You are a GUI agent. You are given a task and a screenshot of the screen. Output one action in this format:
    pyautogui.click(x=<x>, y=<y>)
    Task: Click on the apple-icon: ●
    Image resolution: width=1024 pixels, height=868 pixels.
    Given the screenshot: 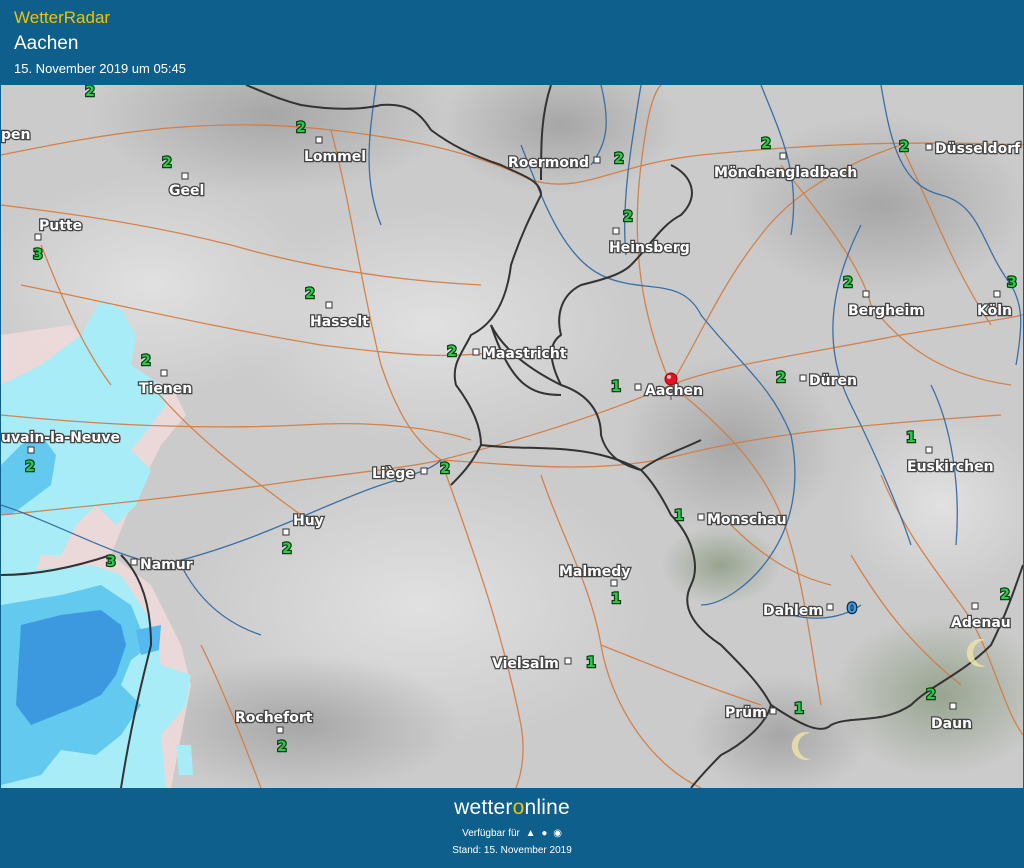 What is the action you would take?
    pyautogui.click(x=544, y=833)
    